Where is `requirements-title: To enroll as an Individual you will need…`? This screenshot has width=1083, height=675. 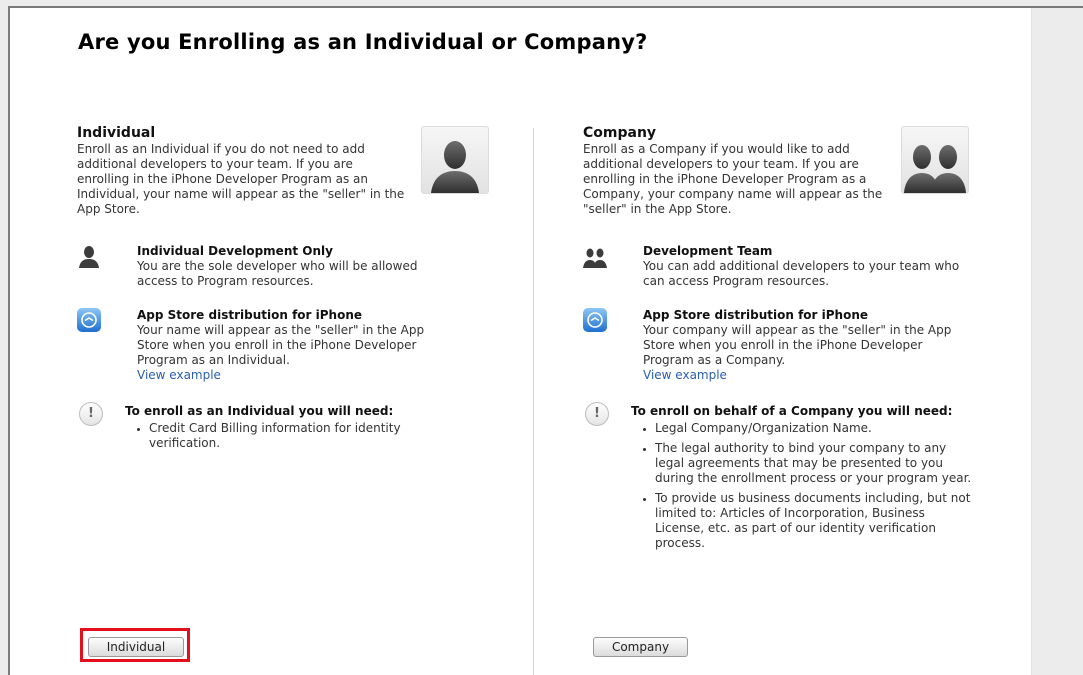 requirements-title: To enroll as an Individual you will need… is located at coordinates (259, 411).